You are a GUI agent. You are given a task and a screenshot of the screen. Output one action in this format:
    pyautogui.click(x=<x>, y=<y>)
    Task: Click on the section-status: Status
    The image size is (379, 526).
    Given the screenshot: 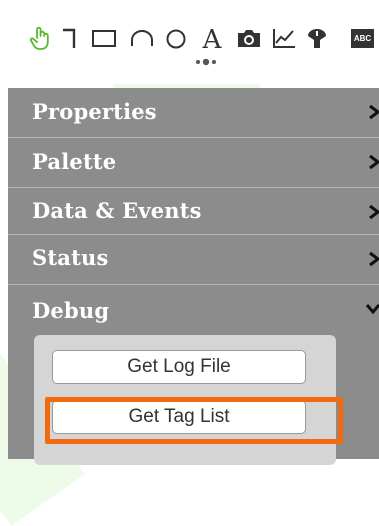 What is the action you would take?
    pyautogui.click(x=193, y=260)
    